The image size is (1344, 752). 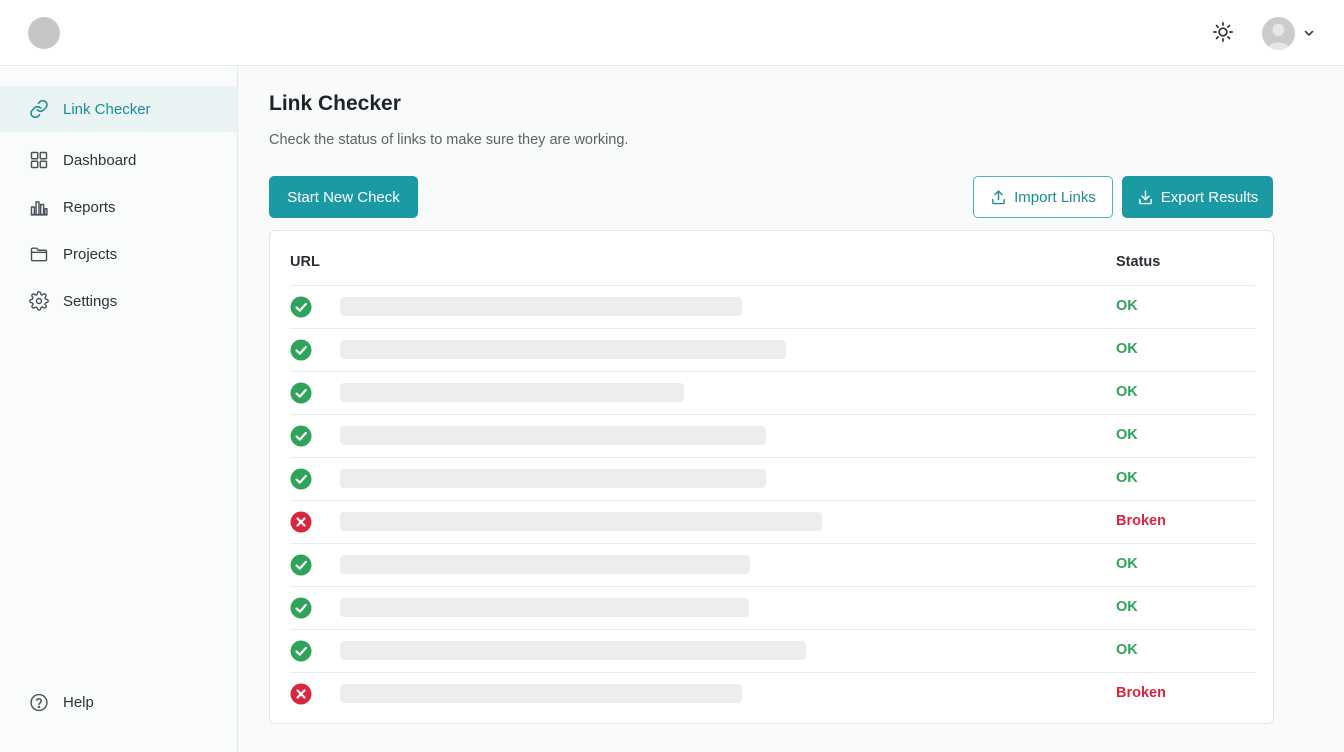 I want to click on upload-icon, so click(x=999, y=196).